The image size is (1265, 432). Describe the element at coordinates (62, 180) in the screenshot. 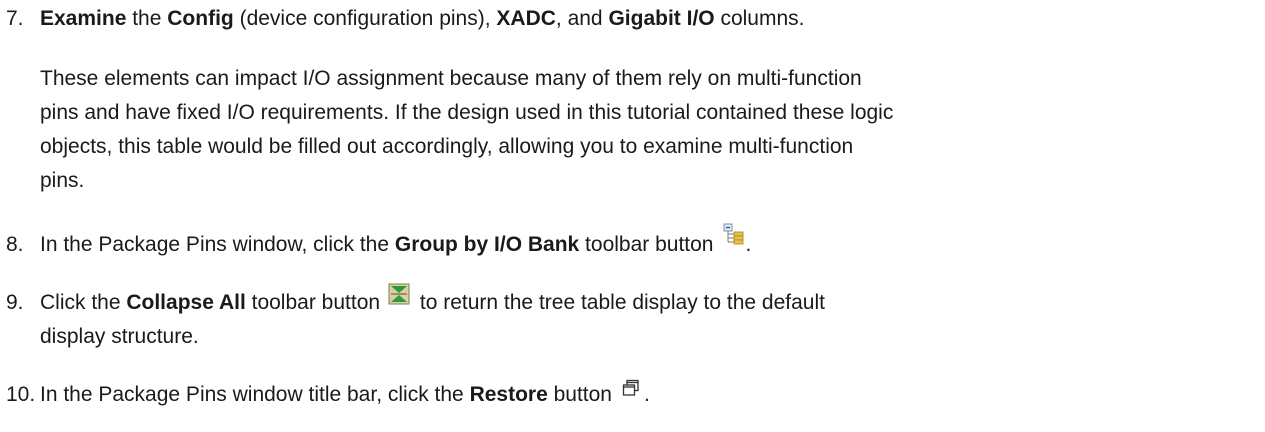

I see `paragraph-line: pins.` at that location.